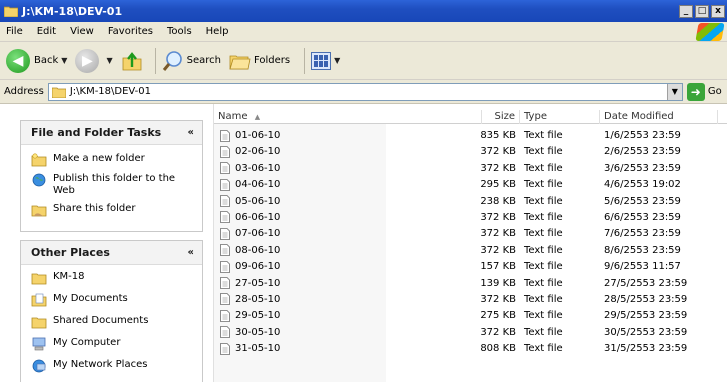 The height and width of the screenshot is (382, 727). Describe the element at coordinates (470, 300) in the screenshot. I see `table-row: 28-05-10 372 KB Text file 28/5/2553 23:59` at that location.